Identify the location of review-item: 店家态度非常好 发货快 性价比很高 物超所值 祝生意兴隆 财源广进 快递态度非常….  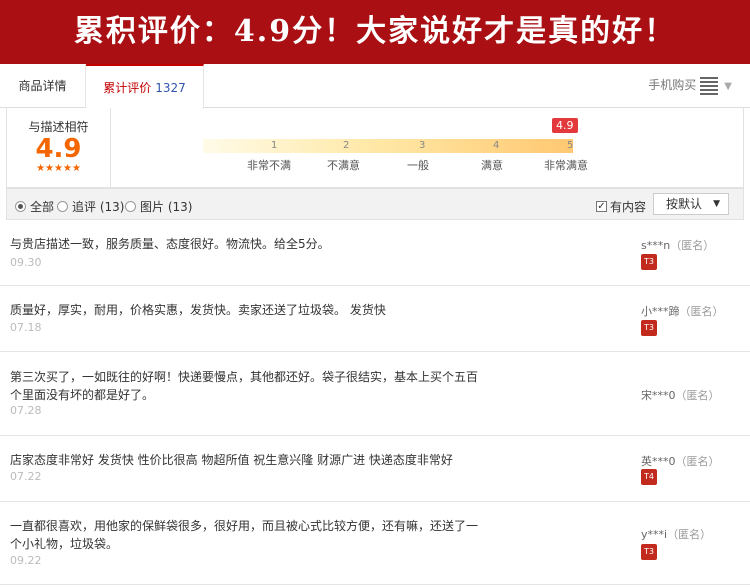
(375, 469).